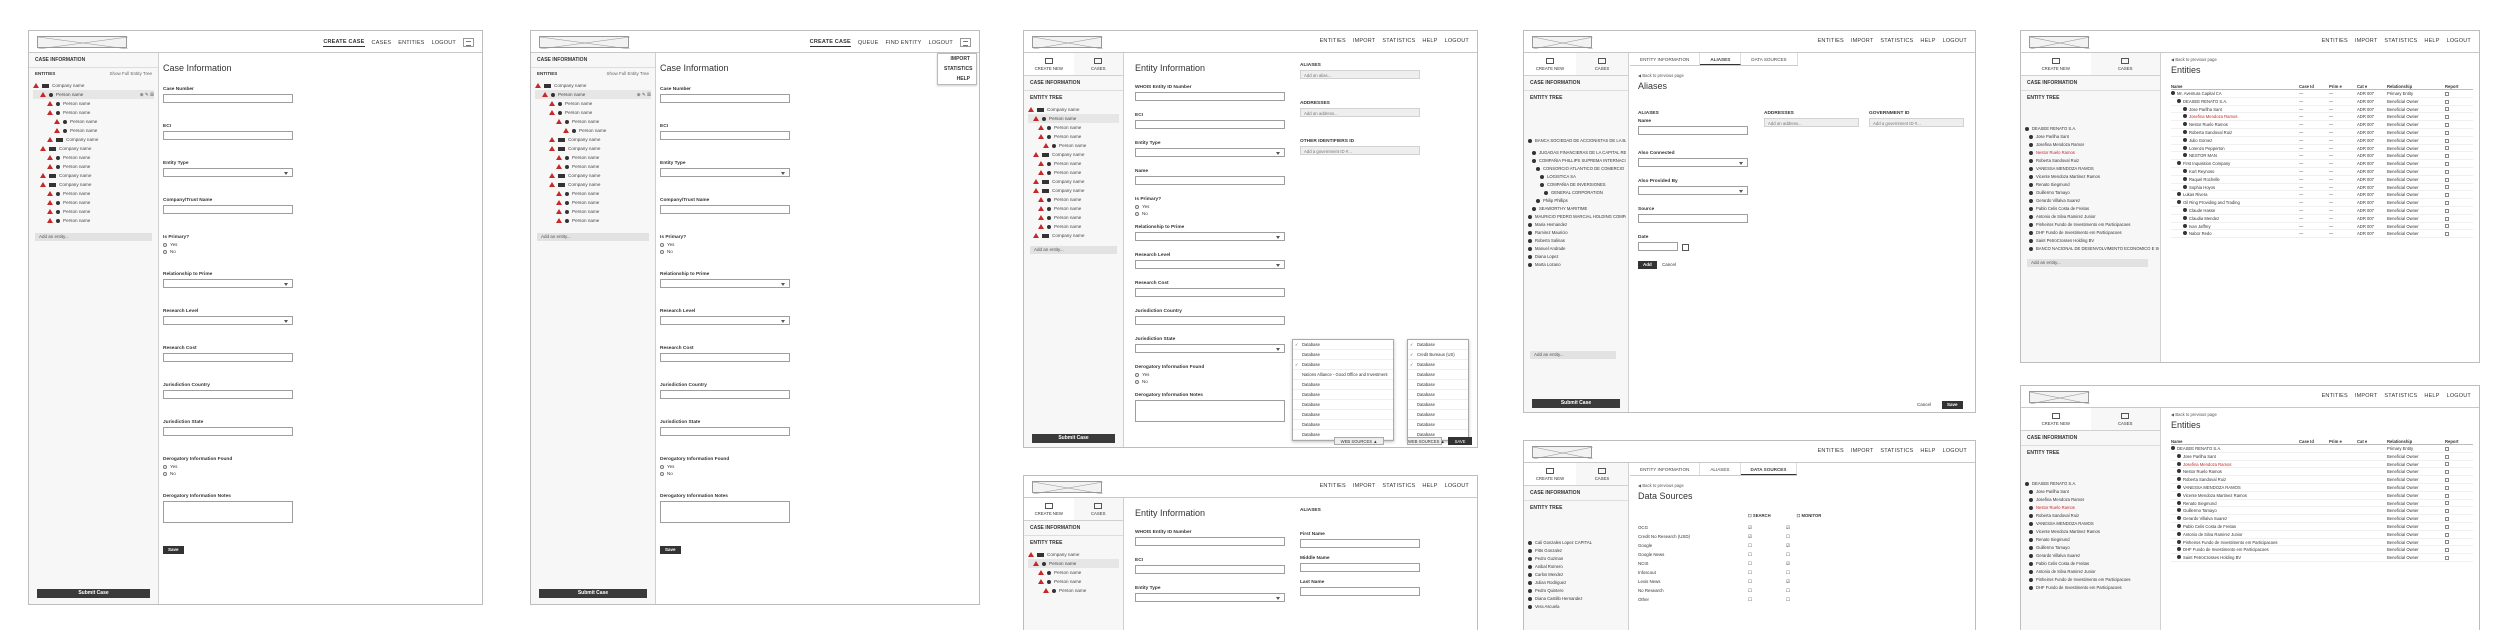 The width and height of the screenshot is (2500, 630). What do you see at coordinates (1577, 169) in the screenshot?
I see `alias-tree-row: CONSORCIO ATLANTICO DE COMERCIO` at bounding box center [1577, 169].